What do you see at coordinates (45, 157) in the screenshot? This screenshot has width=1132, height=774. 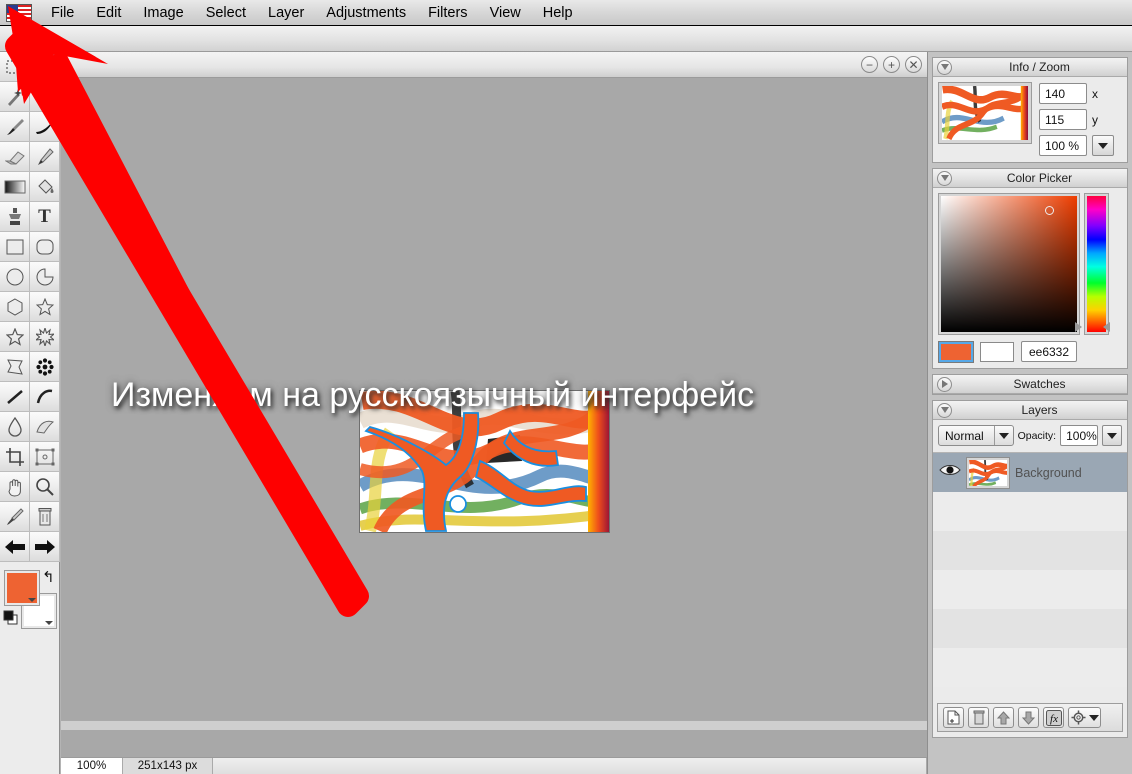 I see `pencil-tool` at bounding box center [45, 157].